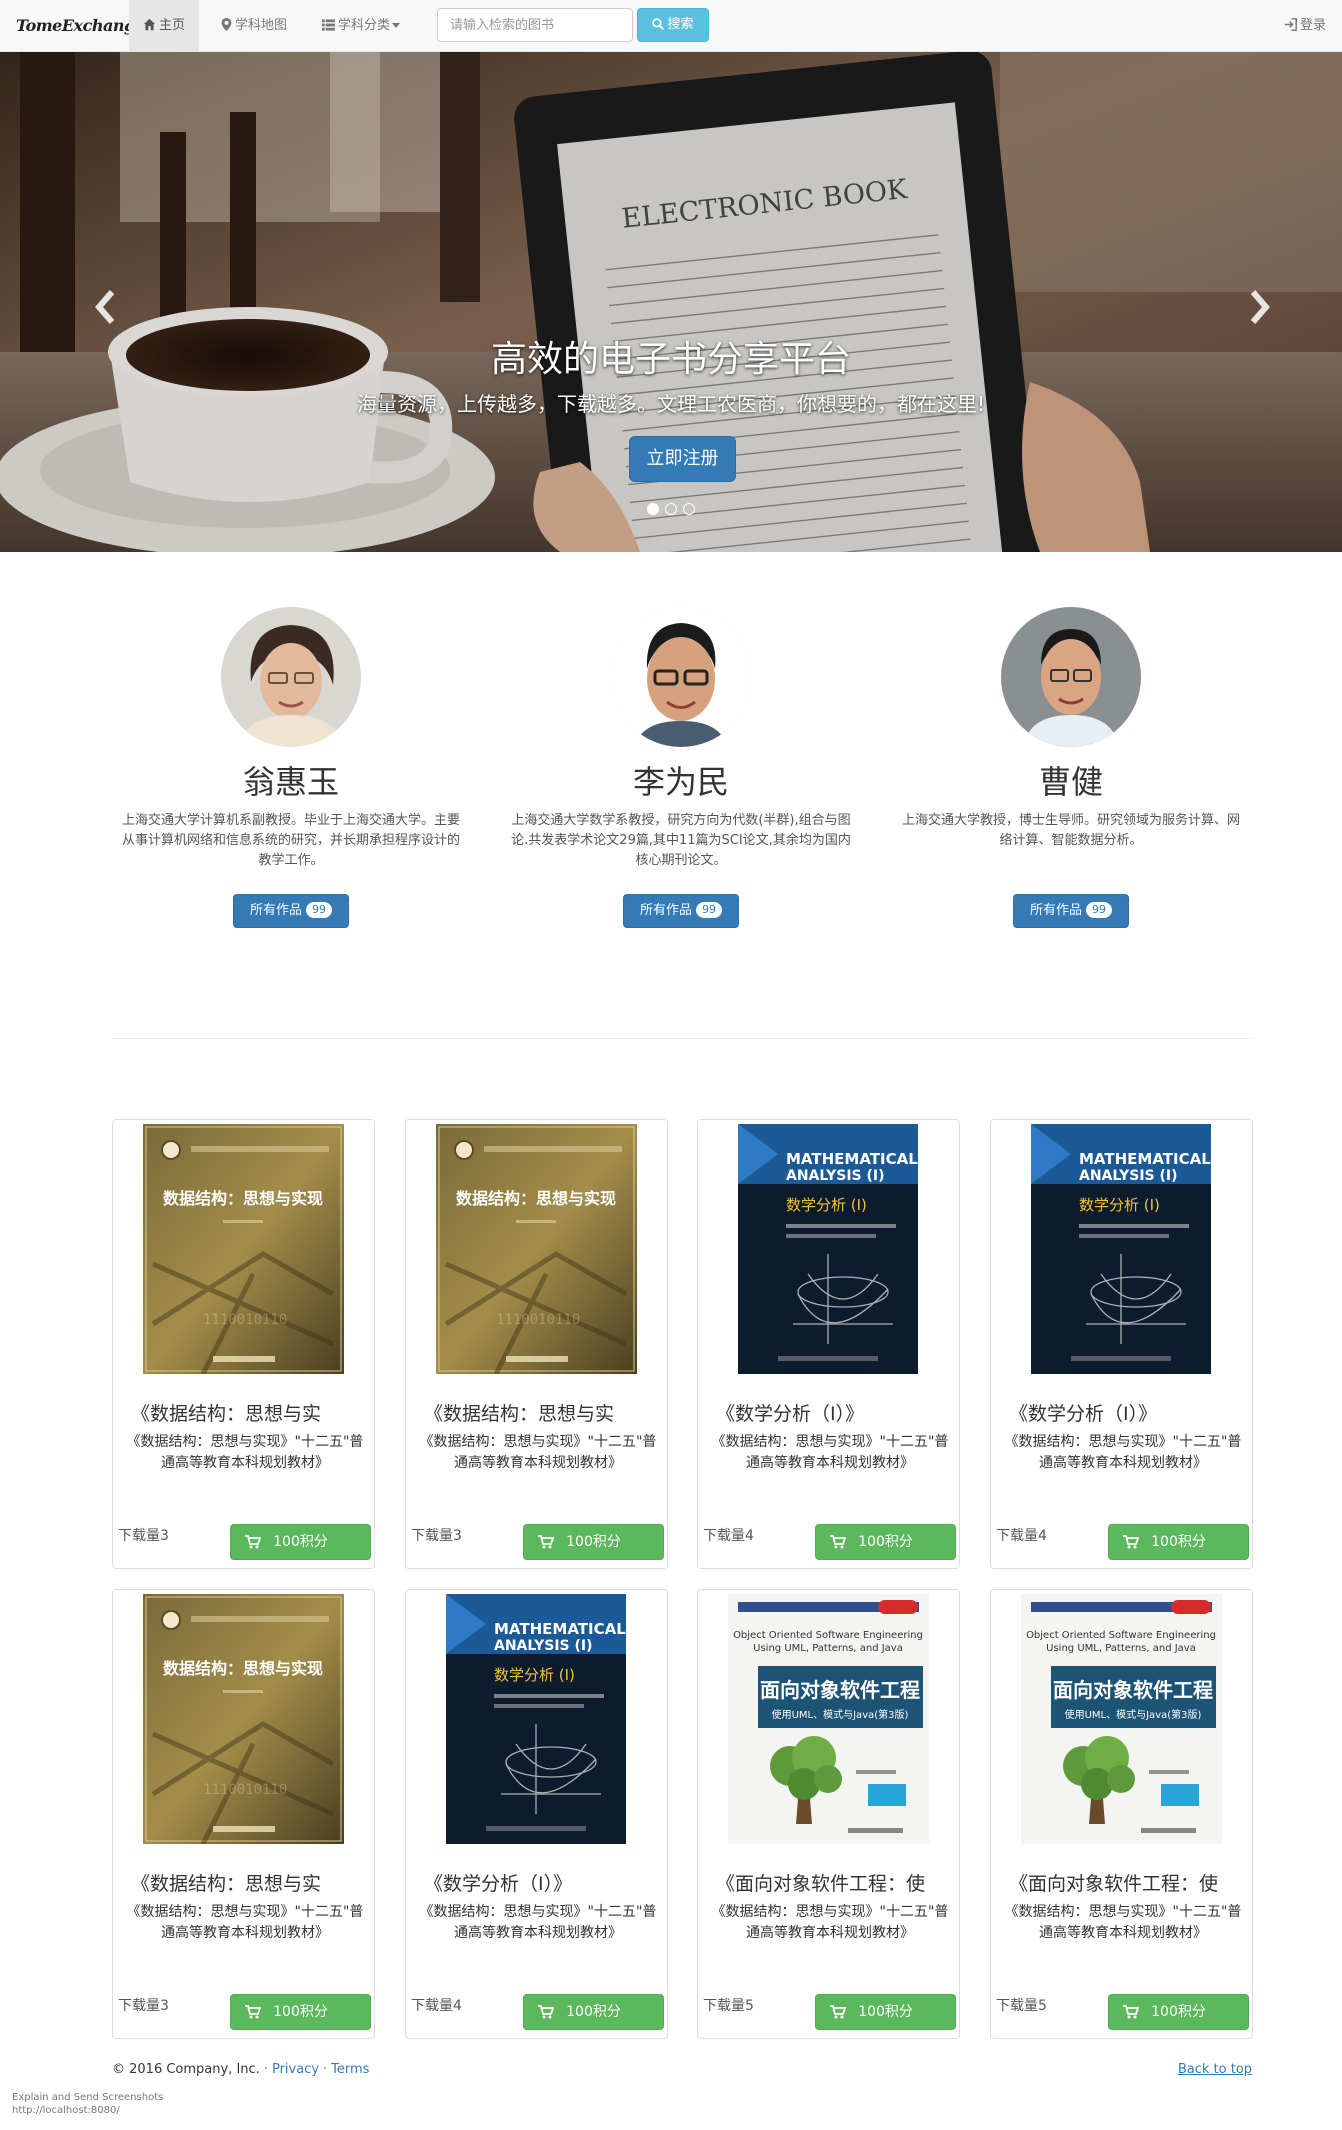 Image resolution: width=1342 pixels, height=2130 pixels. I want to click on register-button: 立即注册, so click(682, 459).